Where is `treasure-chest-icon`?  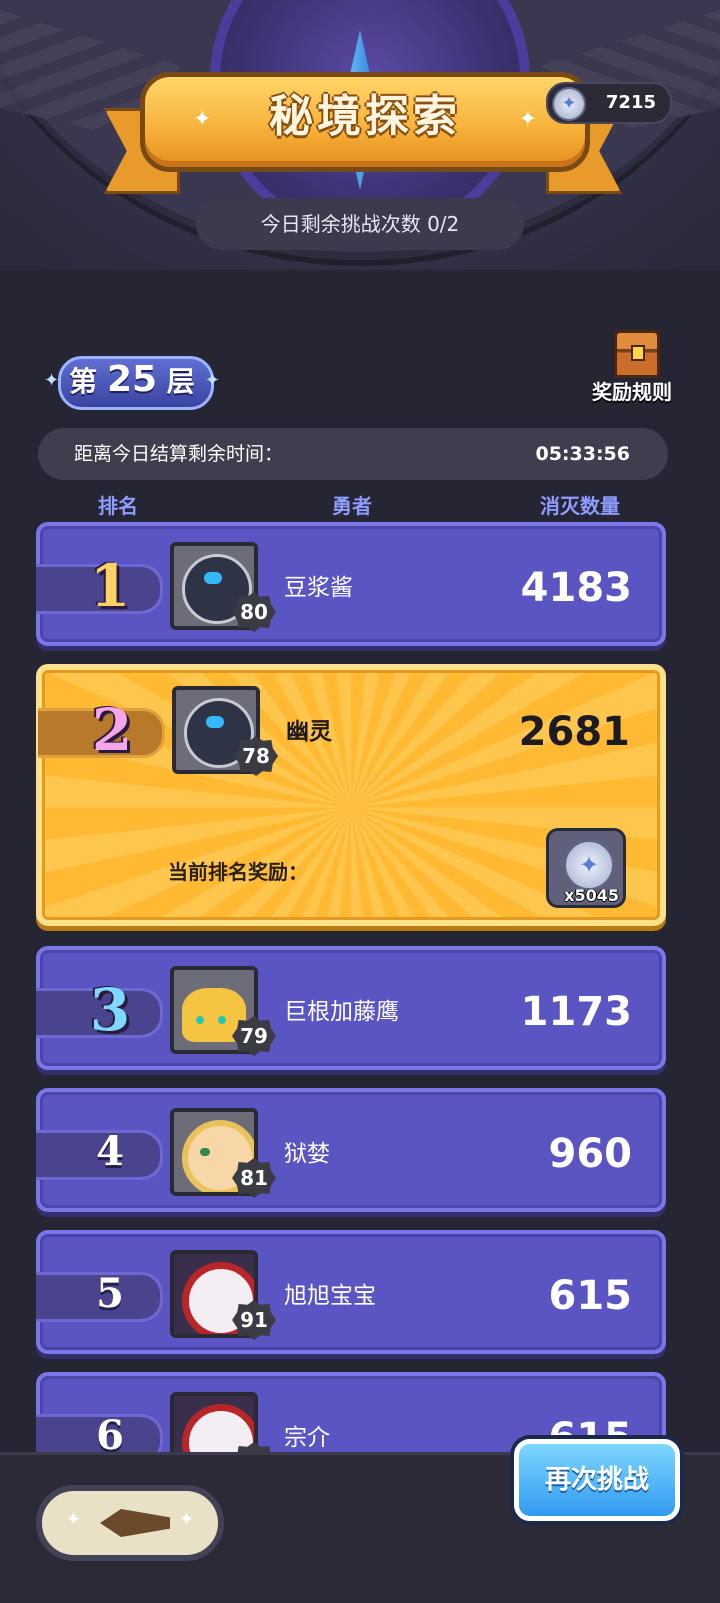
treasure-chest-icon is located at coordinates (637, 354).